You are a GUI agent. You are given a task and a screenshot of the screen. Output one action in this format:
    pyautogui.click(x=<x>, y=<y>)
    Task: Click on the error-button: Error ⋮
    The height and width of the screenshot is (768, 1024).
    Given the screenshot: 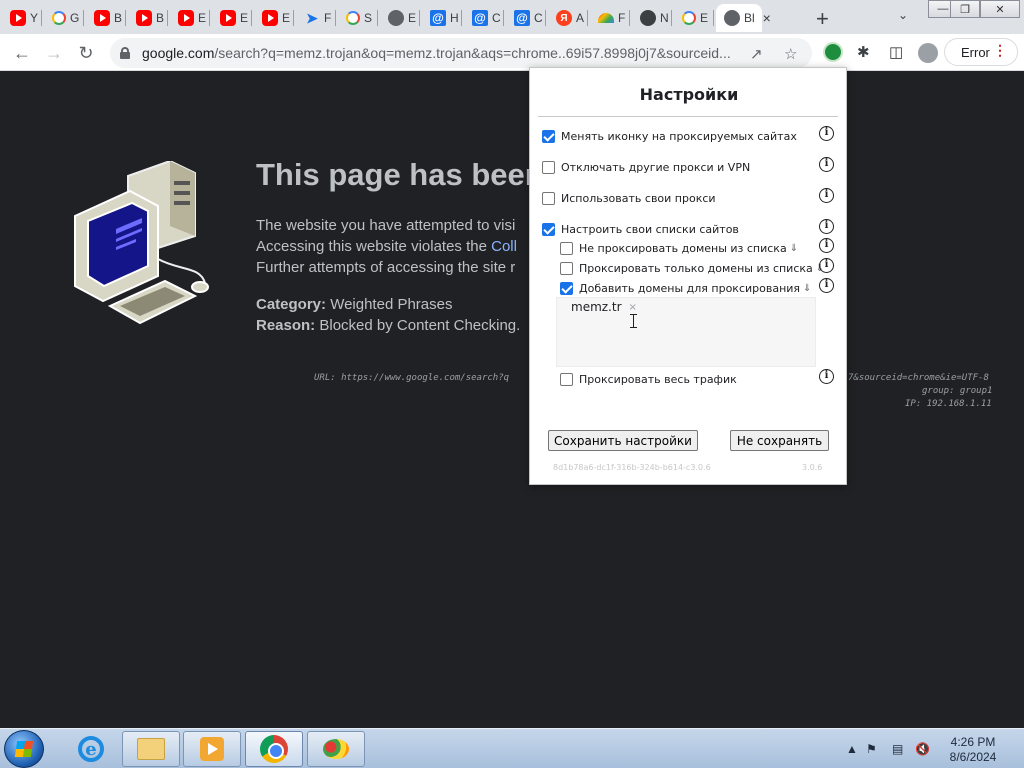 What is the action you would take?
    pyautogui.click(x=981, y=52)
    